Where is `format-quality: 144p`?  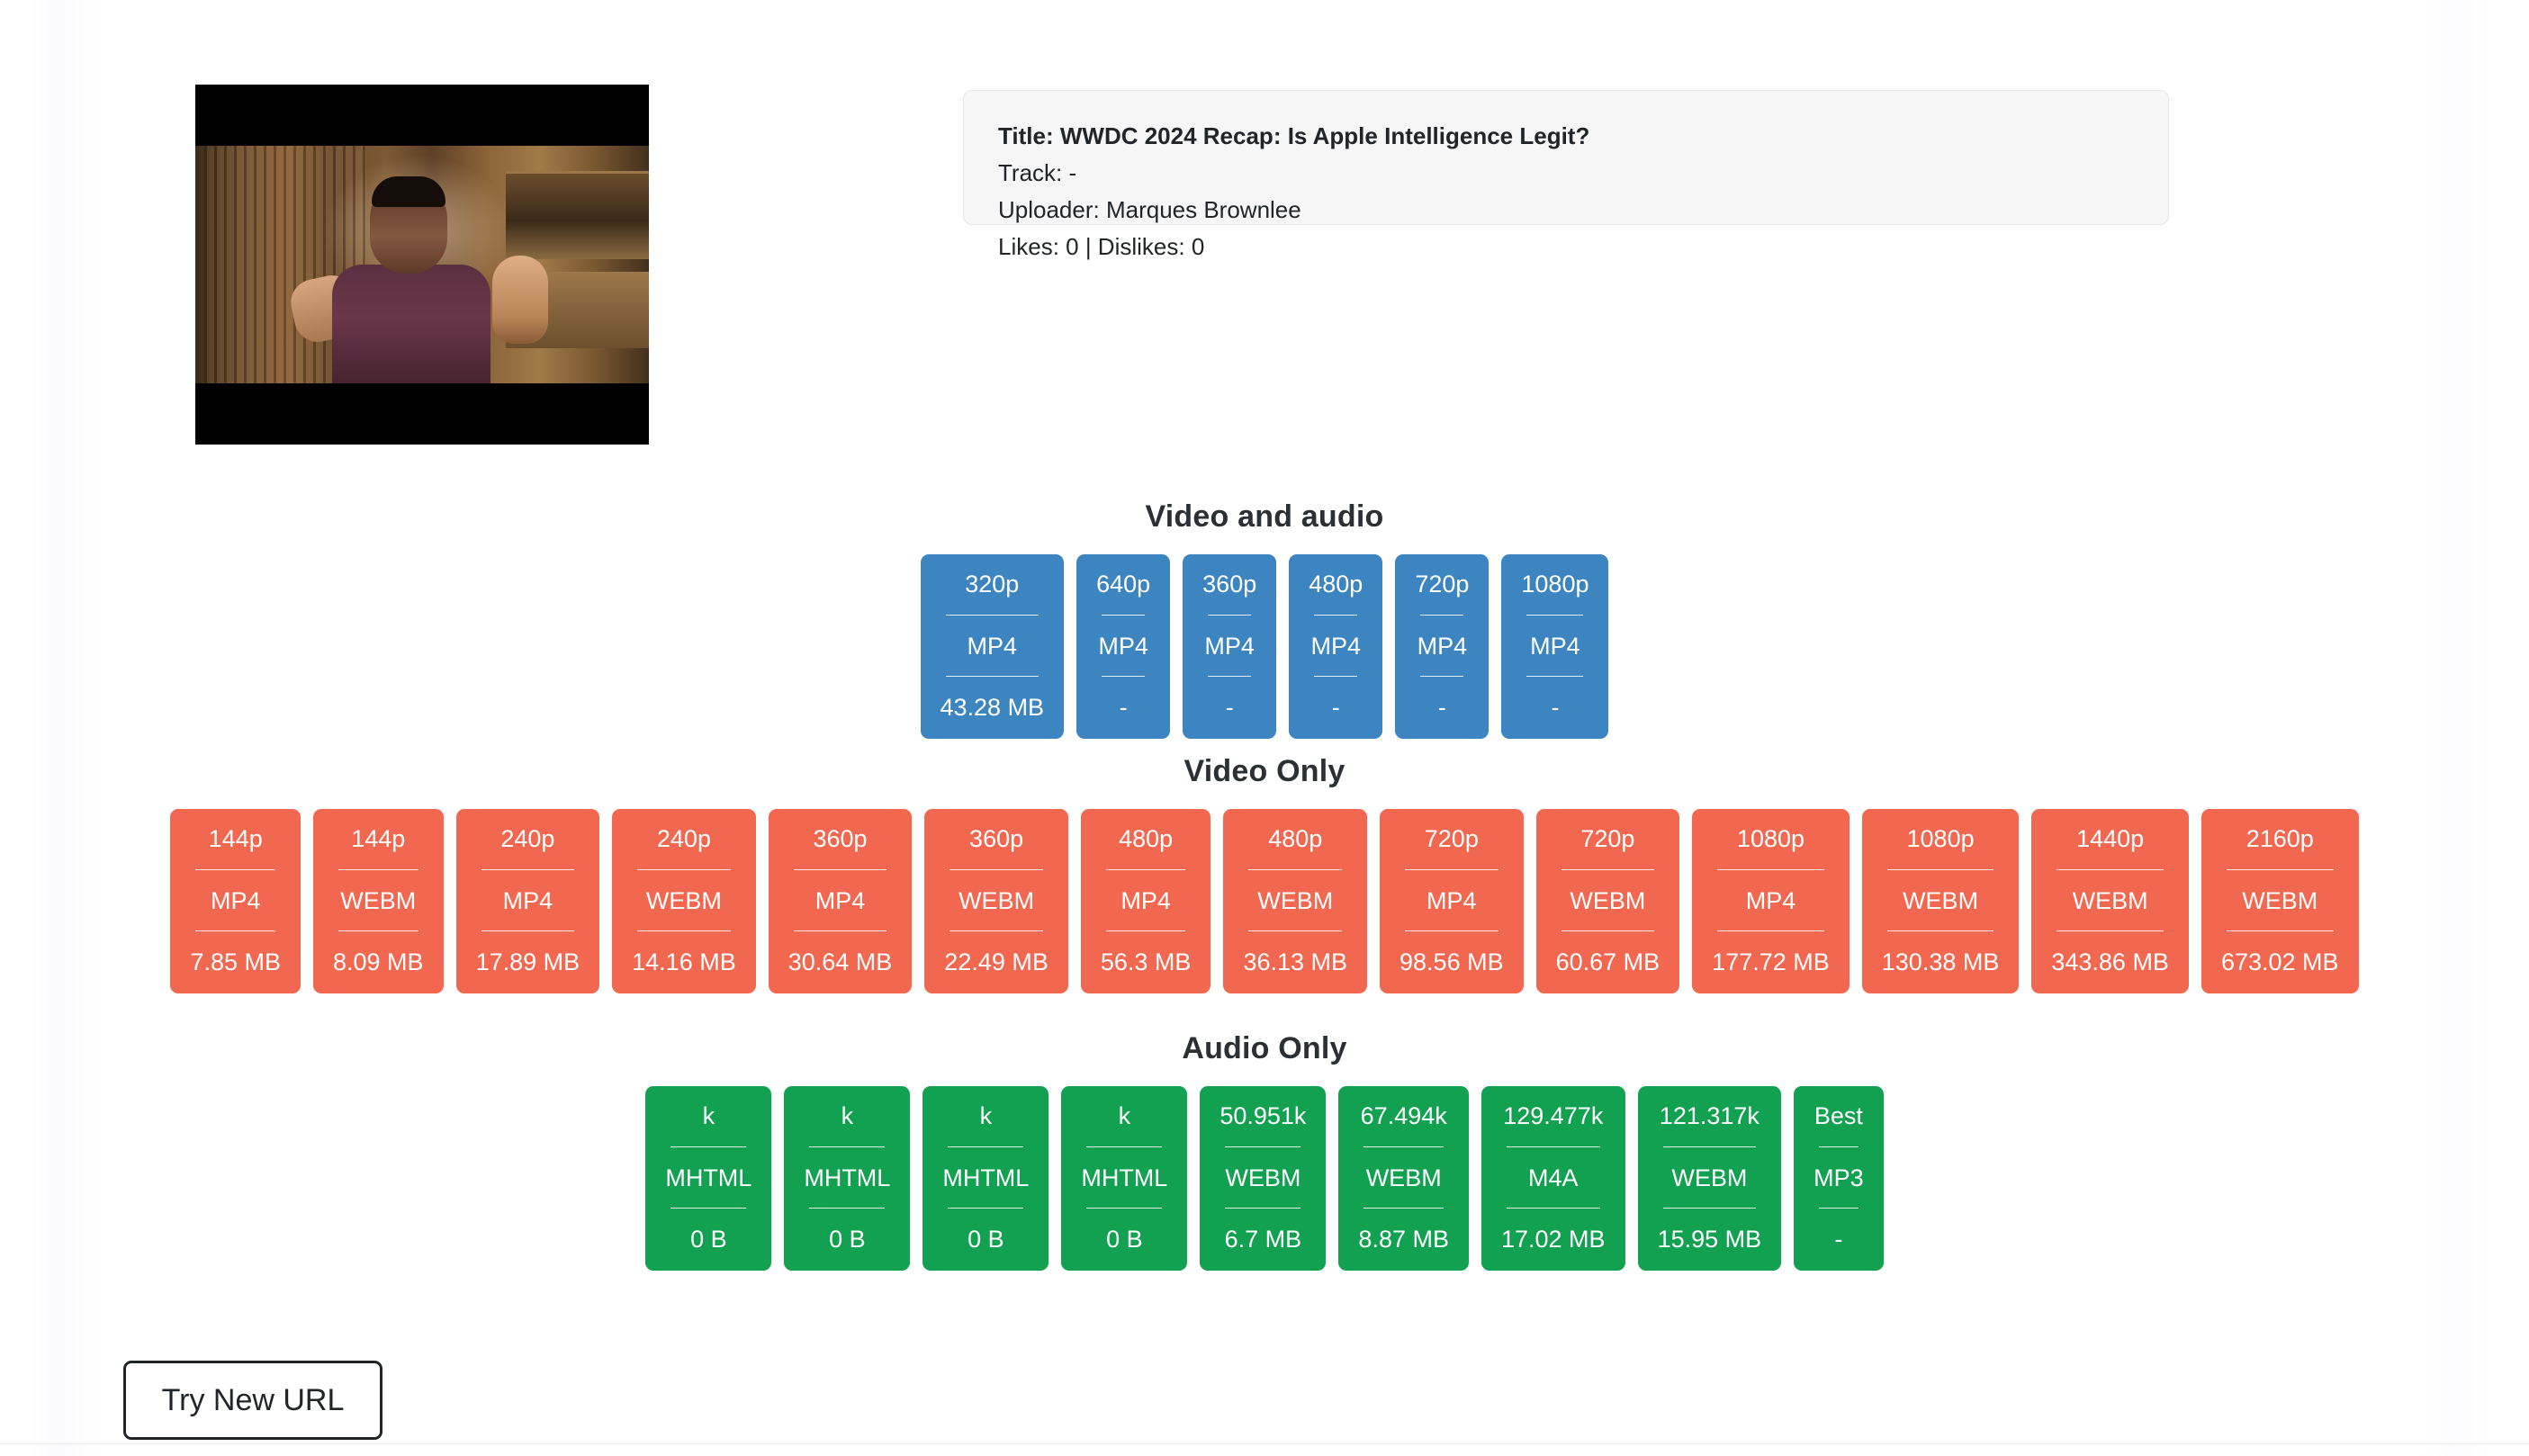
format-quality: 144p is located at coordinates (379, 838).